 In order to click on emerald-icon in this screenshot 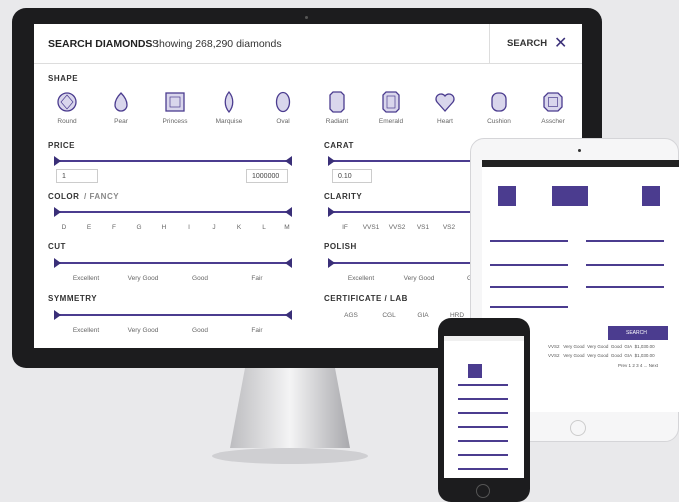, I will do `click(391, 102)`.